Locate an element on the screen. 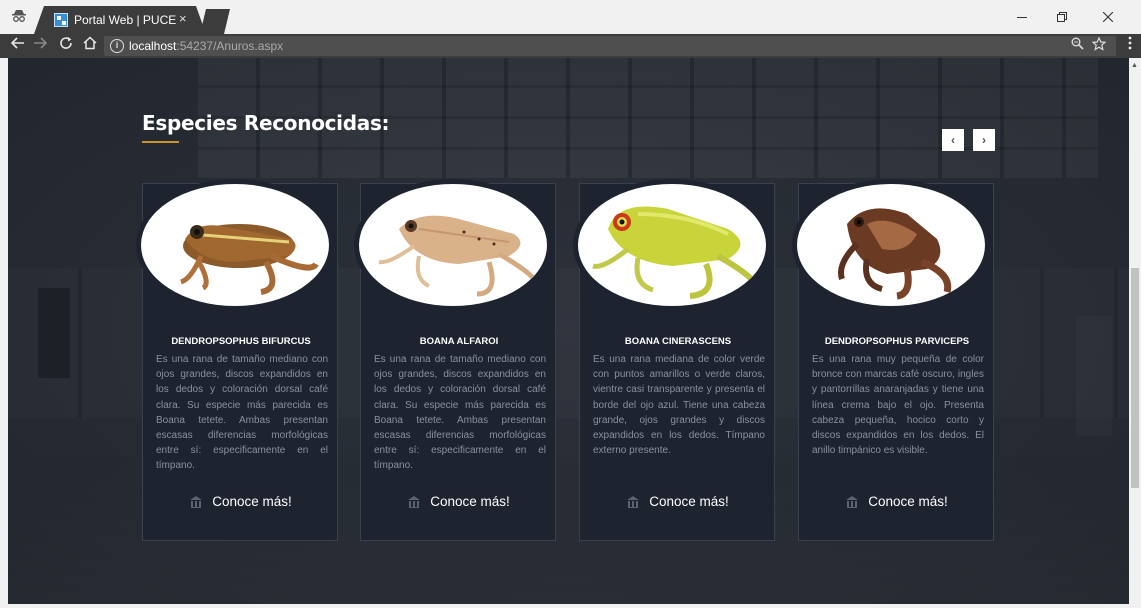 The image size is (1141, 608). species-name: BOANA CINERASCENS is located at coordinates (678, 341).